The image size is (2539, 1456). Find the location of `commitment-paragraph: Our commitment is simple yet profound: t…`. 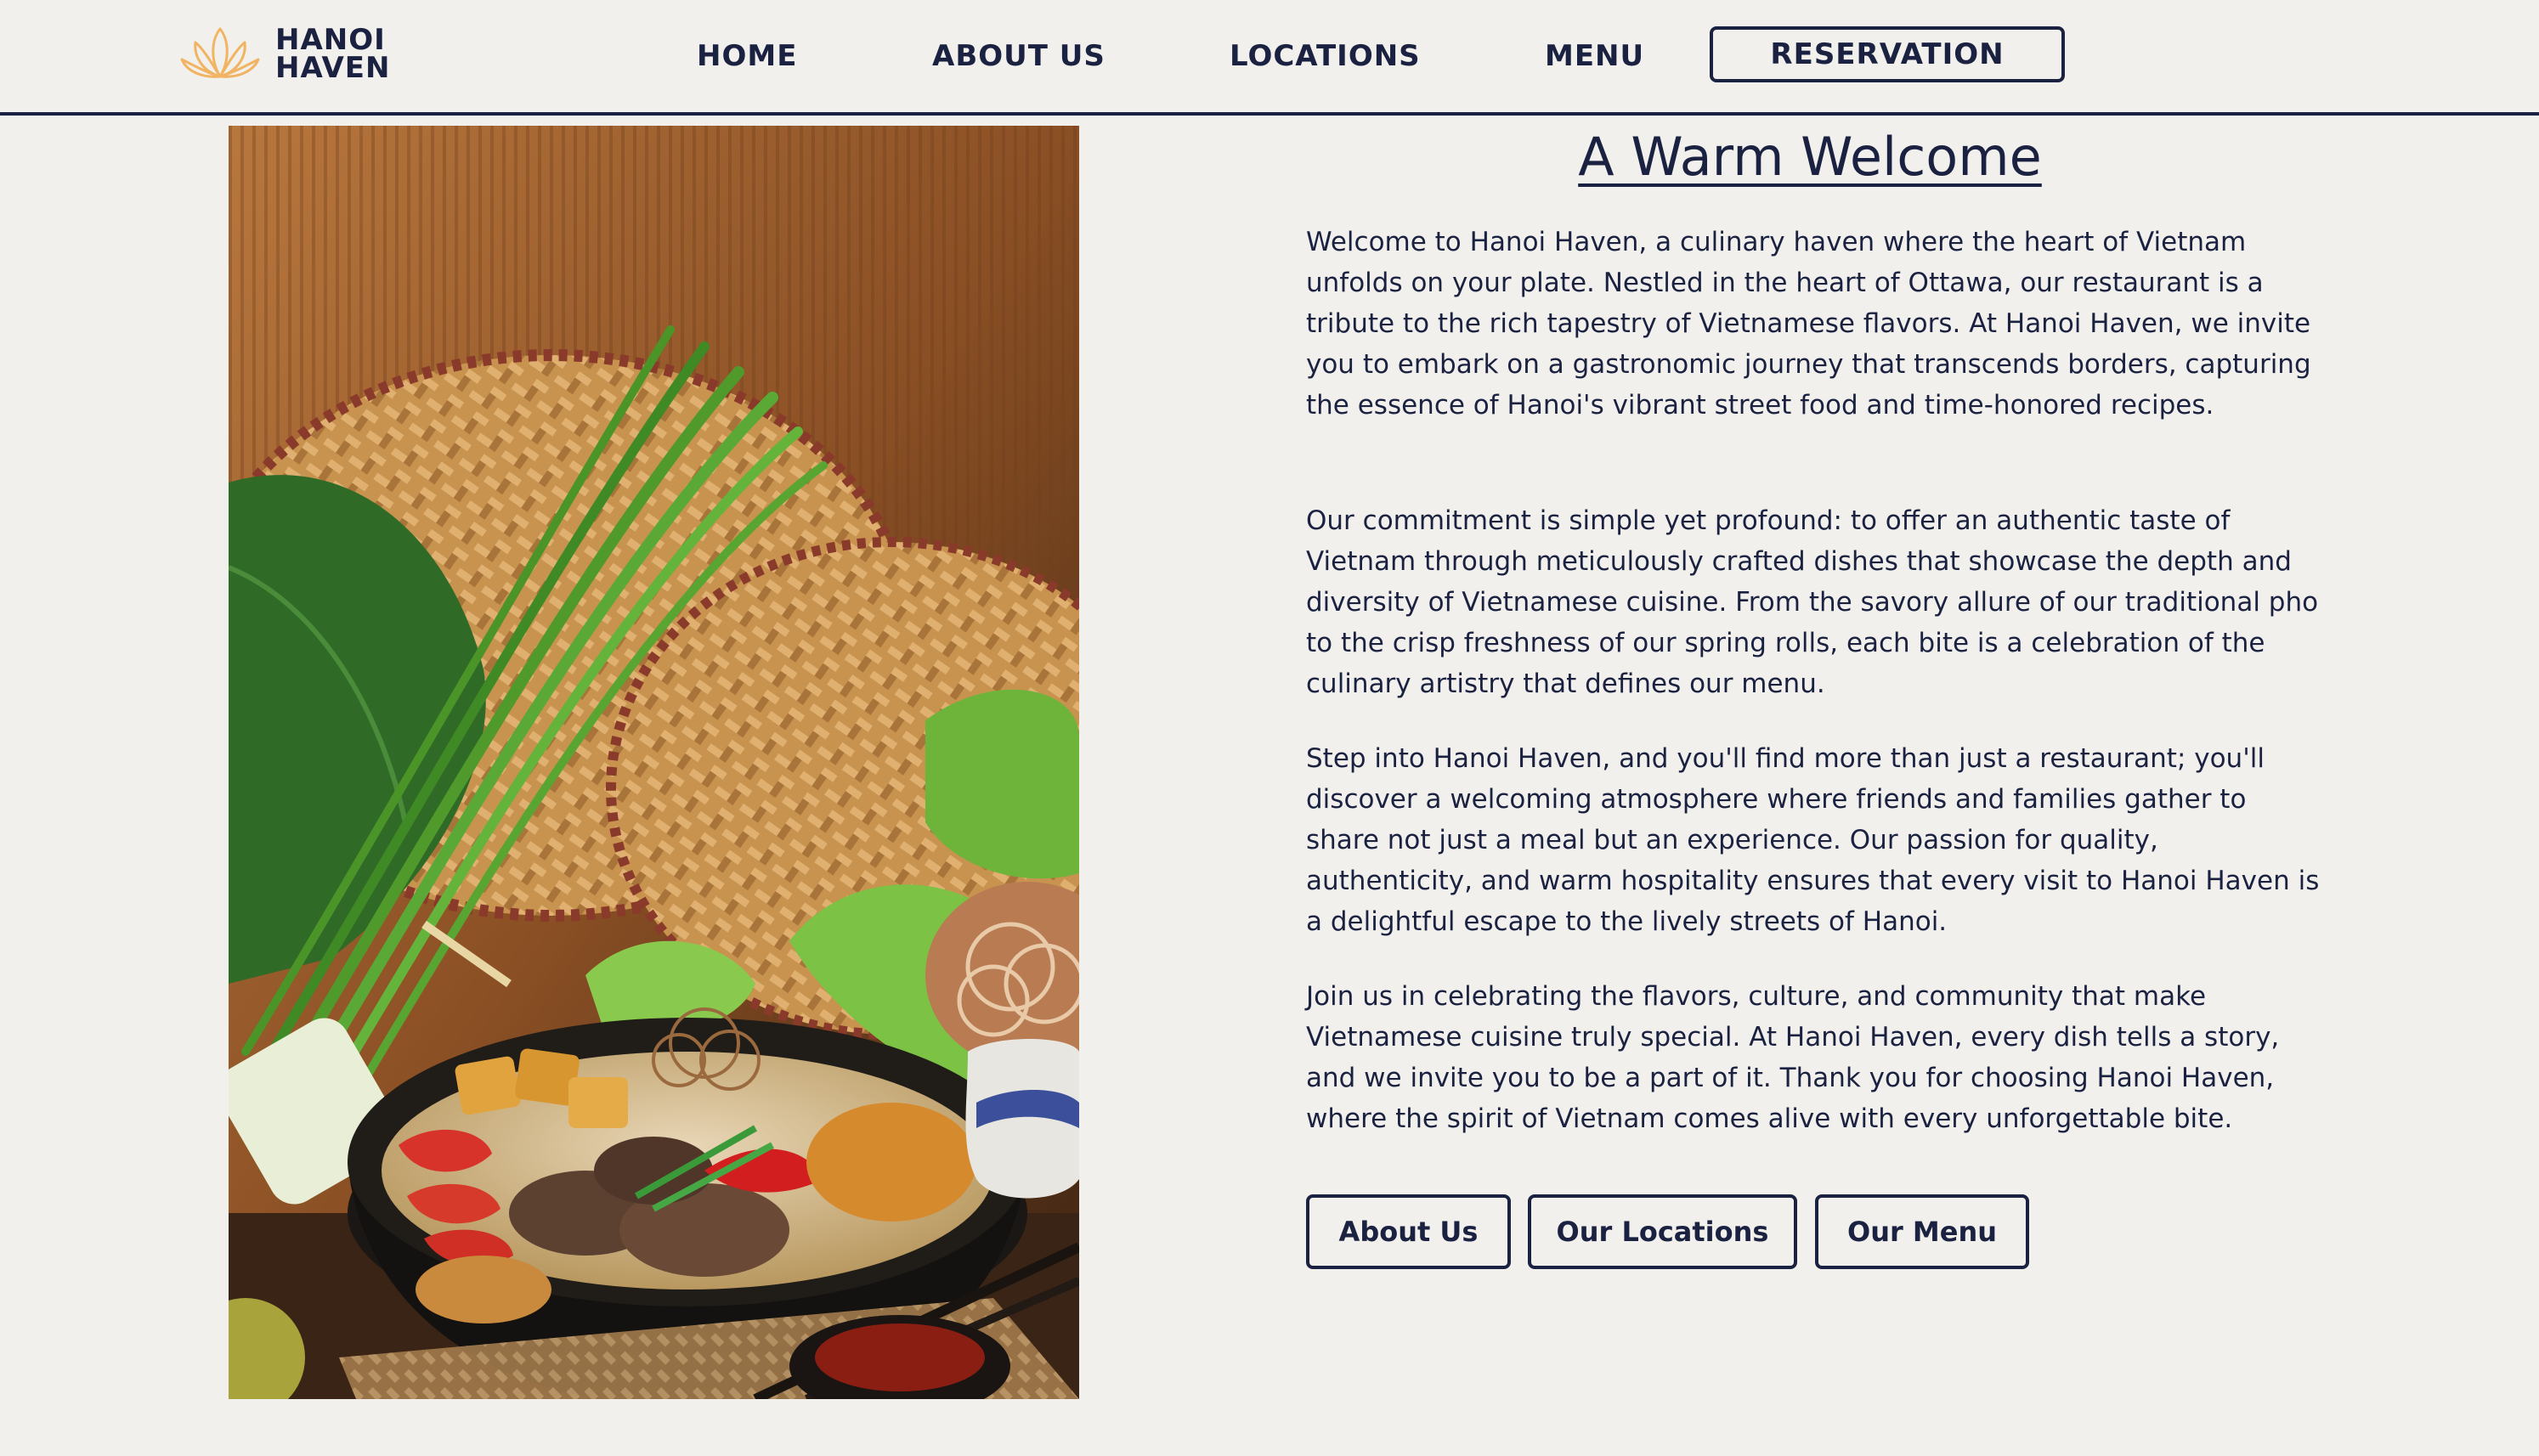

commitment-paragraph: Our commitment is simple yet profound: t… is located at coordinates (1813, 602).